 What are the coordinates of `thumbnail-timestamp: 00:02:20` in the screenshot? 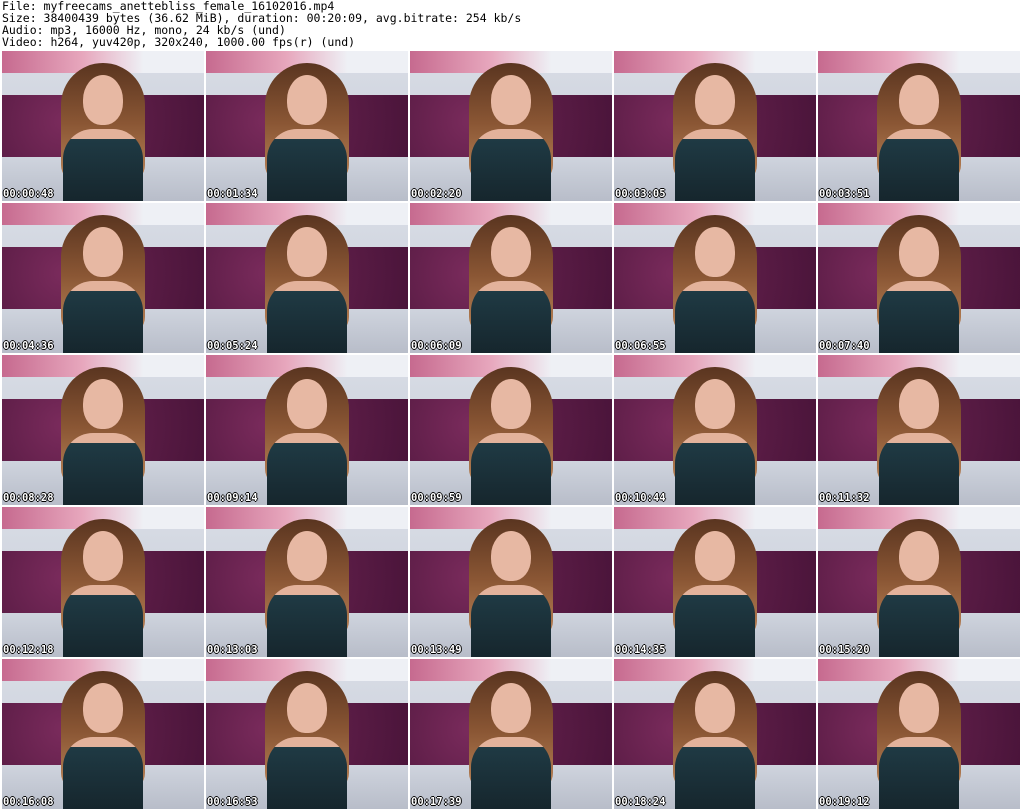 It's located at (436, 194).